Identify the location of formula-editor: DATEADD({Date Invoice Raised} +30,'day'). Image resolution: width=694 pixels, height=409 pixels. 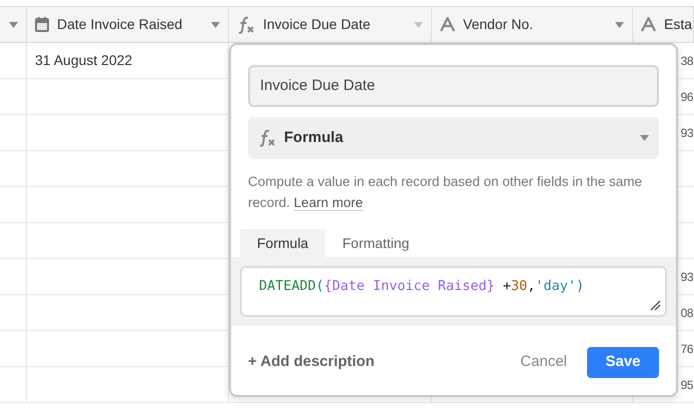
(453, 291).